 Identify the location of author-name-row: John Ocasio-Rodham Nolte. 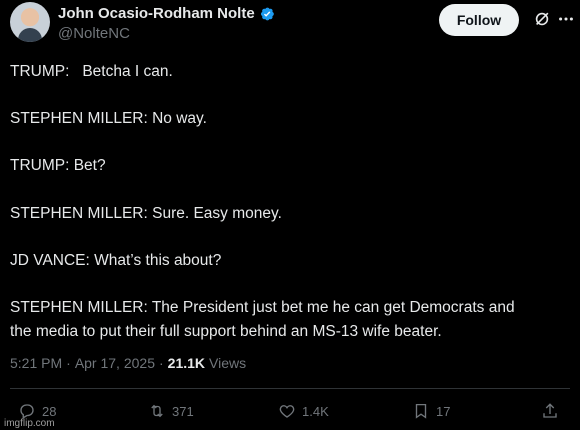
(166, 13).